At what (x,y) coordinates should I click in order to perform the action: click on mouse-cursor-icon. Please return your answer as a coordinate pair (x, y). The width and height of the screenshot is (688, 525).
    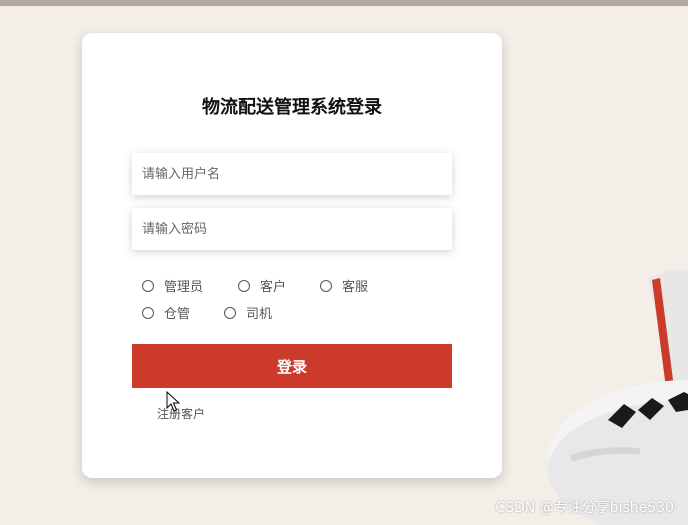
    Looking at the image, I should click on (173, 401).